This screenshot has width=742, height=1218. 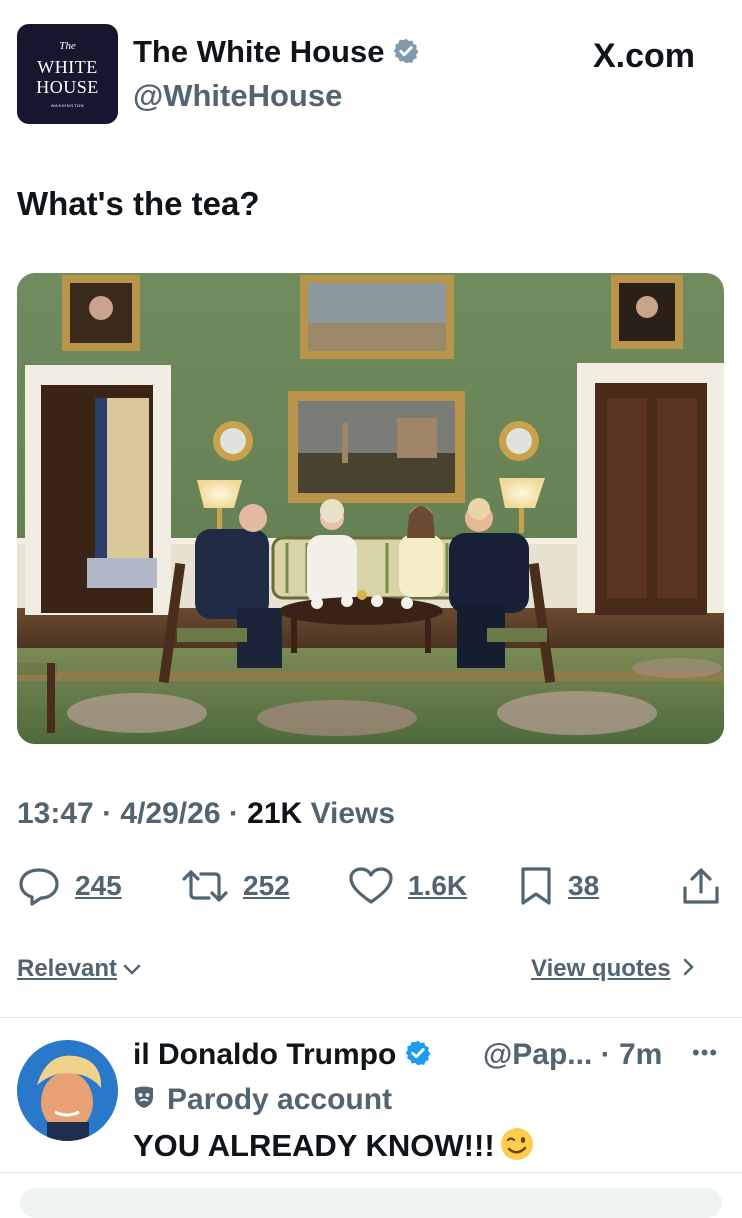 I want to click on parody-label: Parody account, so click(x=262, y=1100).